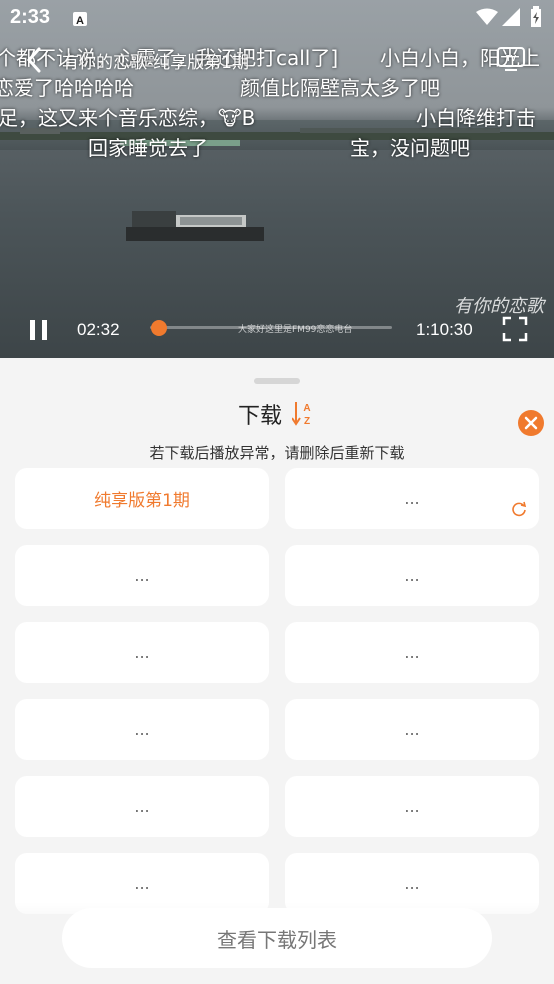 This screenshot has width=554, height=984. What do you see at coordinates (499, 306) in the screenshot?
I see `watermark: 有你的恋歌` at bounding box center [499, 306].